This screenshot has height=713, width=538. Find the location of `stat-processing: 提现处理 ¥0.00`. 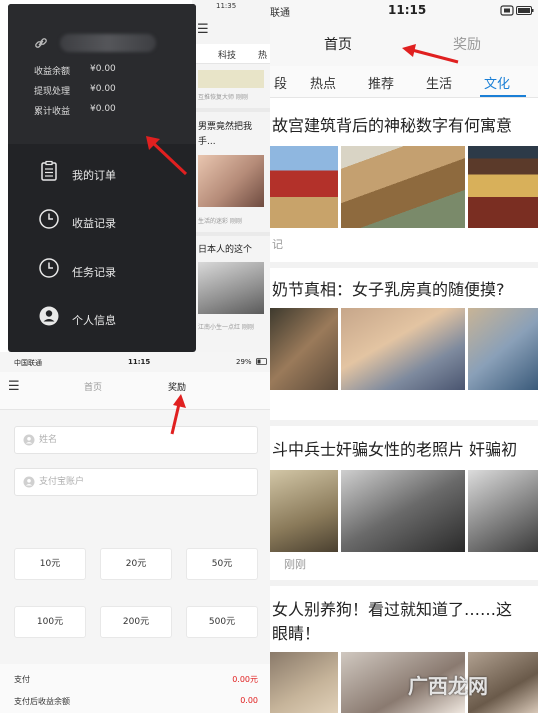

stat-processing: 提现处理 ¥0.00 is located at coordinates (75, 90).